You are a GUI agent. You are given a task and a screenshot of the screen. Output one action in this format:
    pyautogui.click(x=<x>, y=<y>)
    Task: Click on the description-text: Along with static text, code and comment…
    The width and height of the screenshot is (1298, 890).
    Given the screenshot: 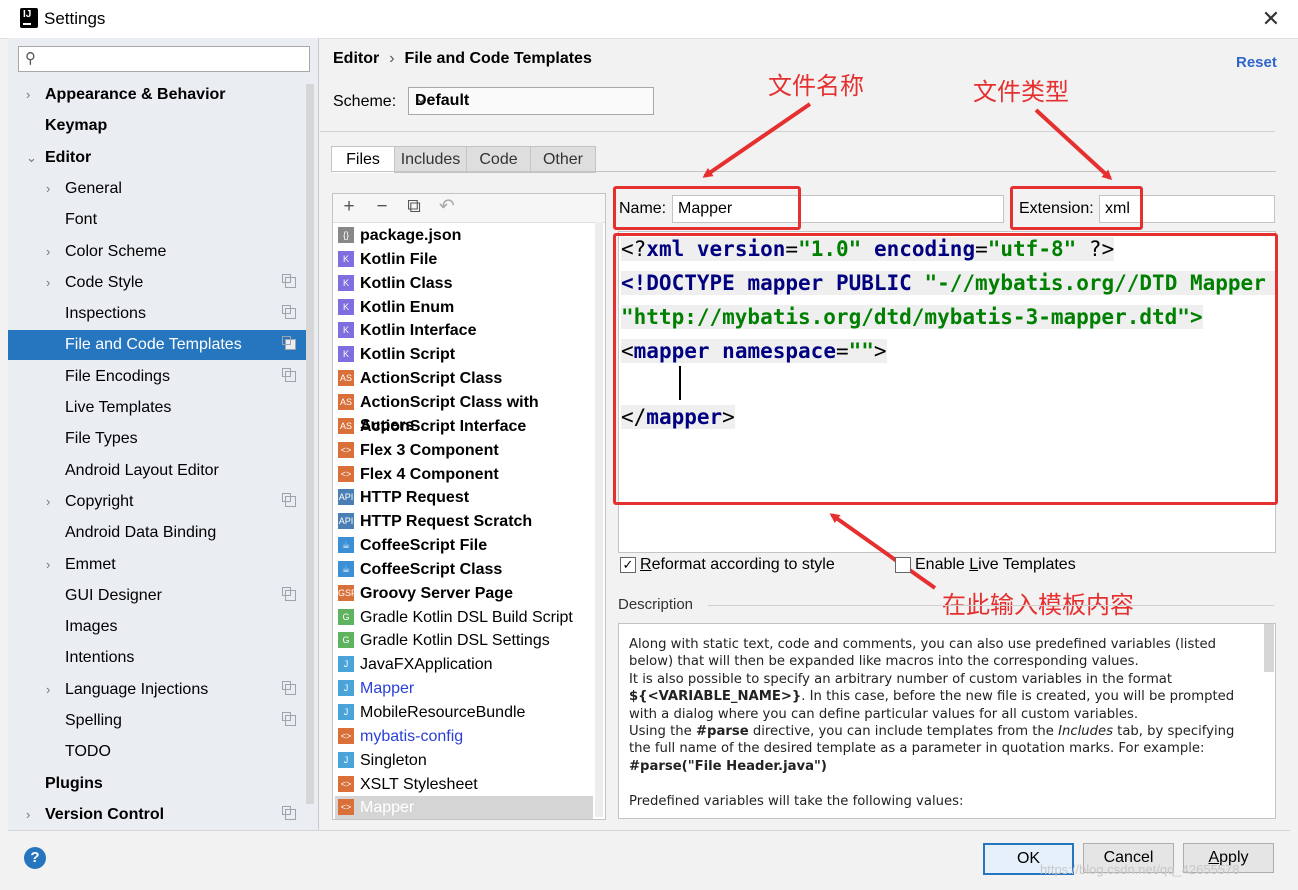 What is the action you would take?
    pyautogui.click(x=932, y=723)
    